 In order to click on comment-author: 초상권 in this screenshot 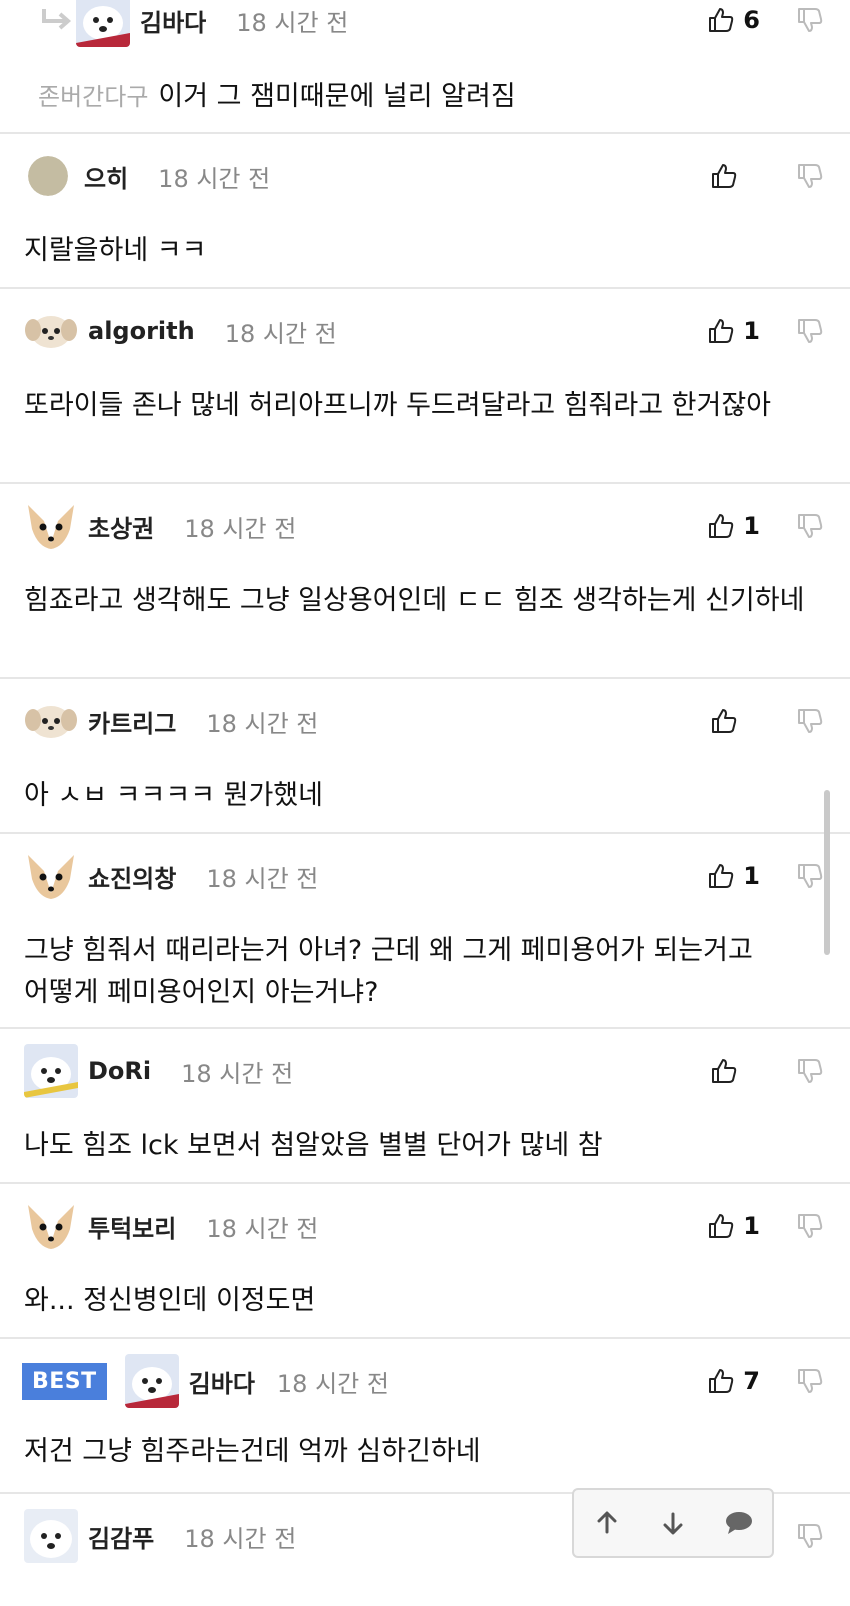, I will do `click(121, 526)`.